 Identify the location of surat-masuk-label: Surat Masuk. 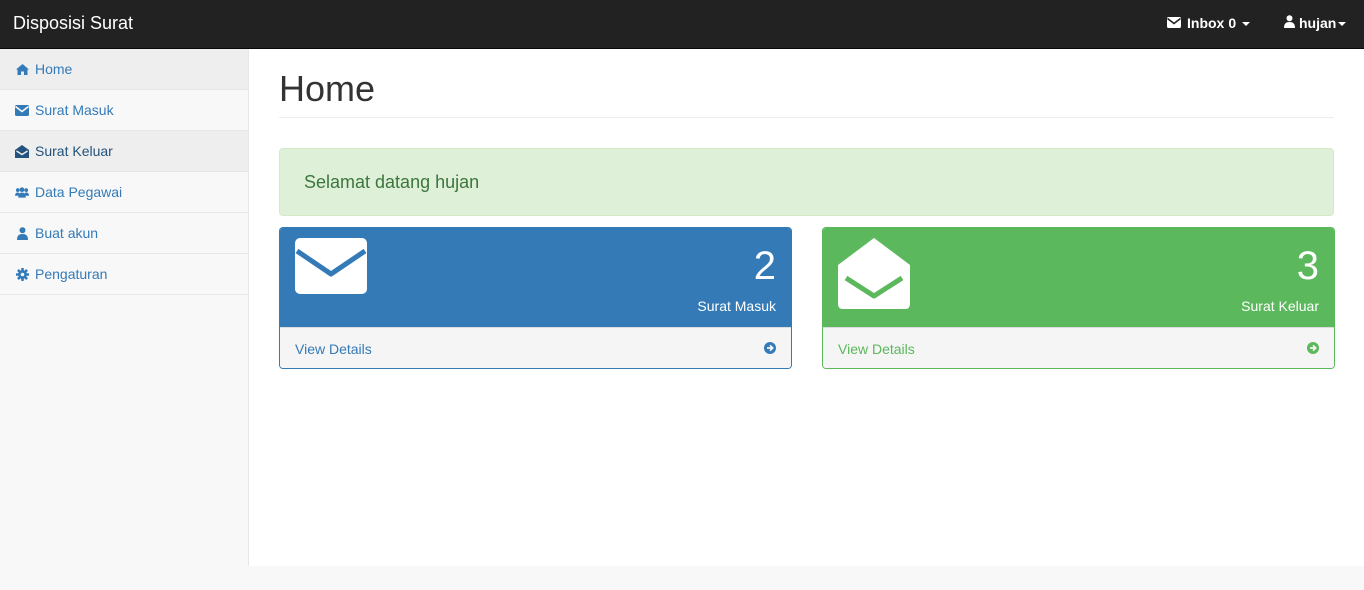
(736, 306).